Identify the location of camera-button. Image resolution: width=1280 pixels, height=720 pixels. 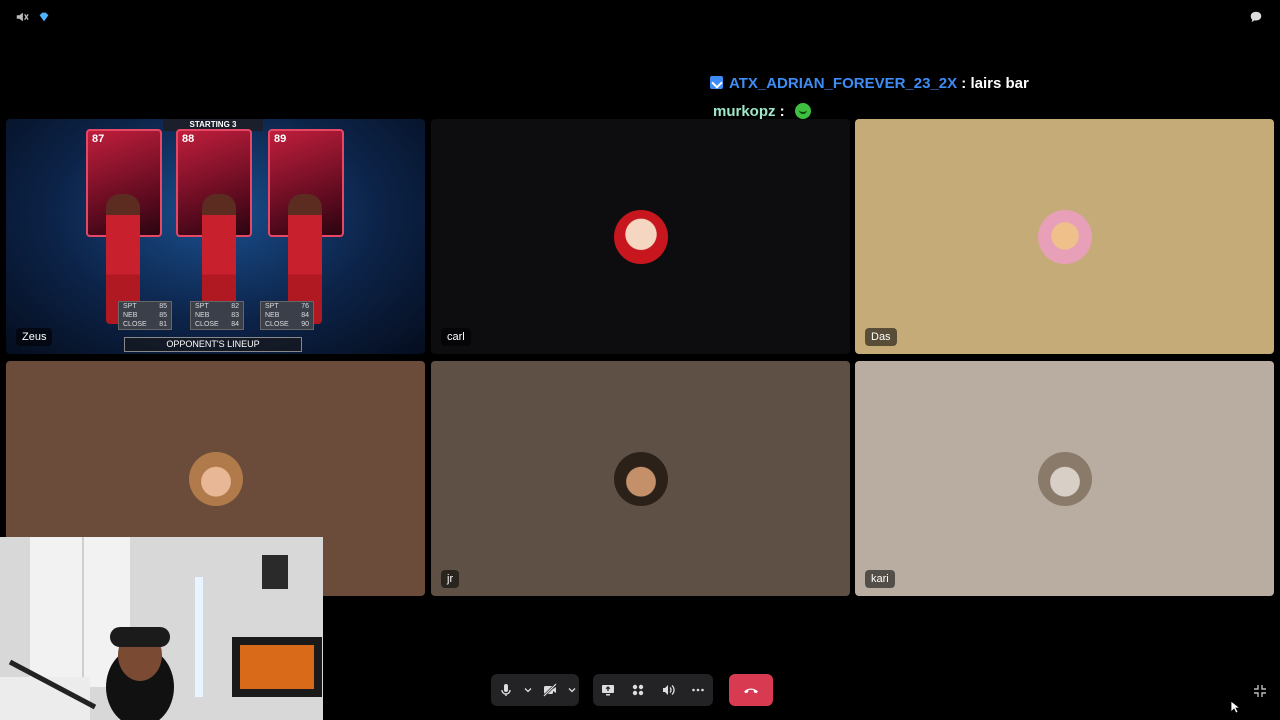
(550, 690).